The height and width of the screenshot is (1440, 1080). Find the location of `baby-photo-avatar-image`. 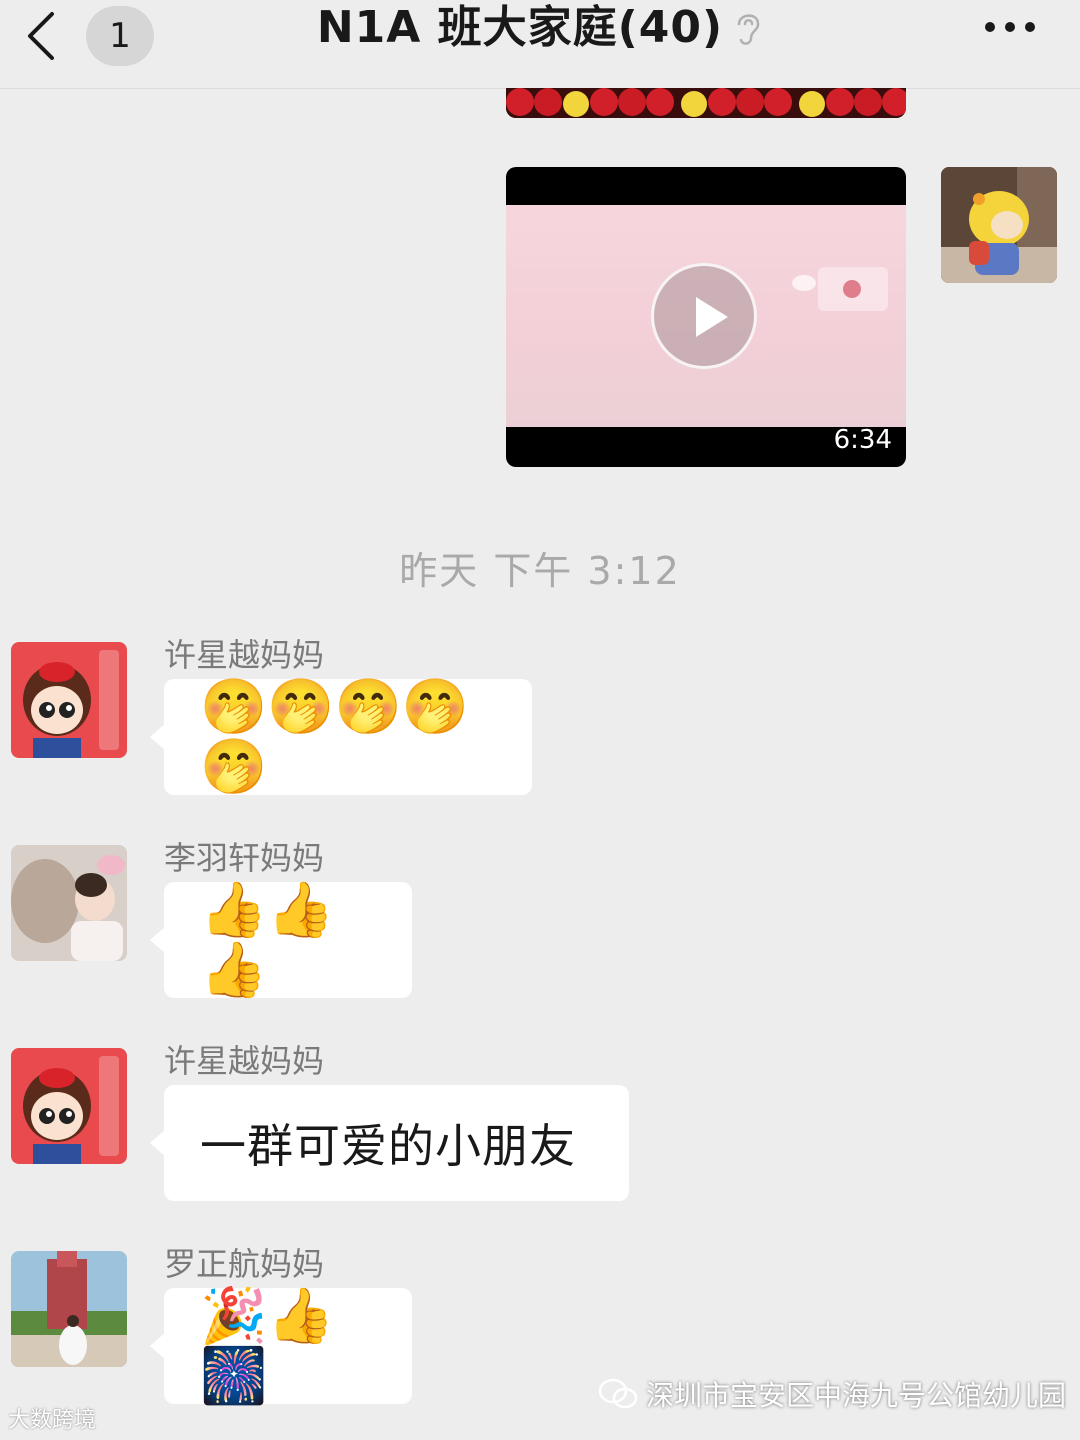

baby-photo-avatar-image is located at coordinates (69, 903).